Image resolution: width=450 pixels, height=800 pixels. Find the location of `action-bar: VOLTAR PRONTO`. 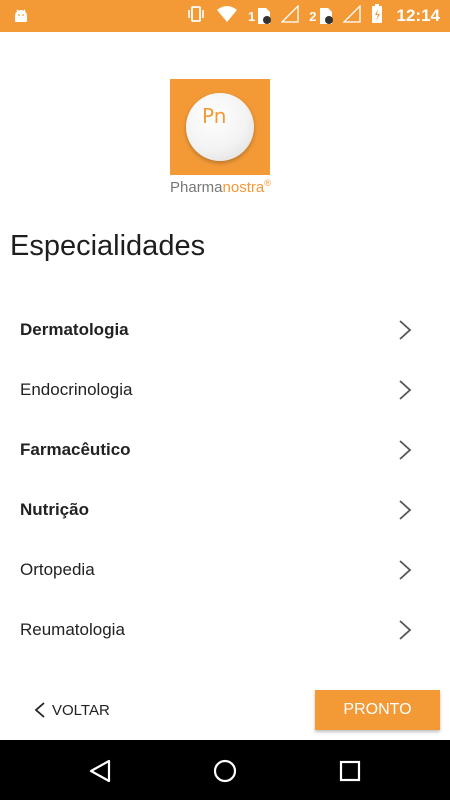

action-bar: VOLTAR PRONTO is located at coordinates (225, 710).